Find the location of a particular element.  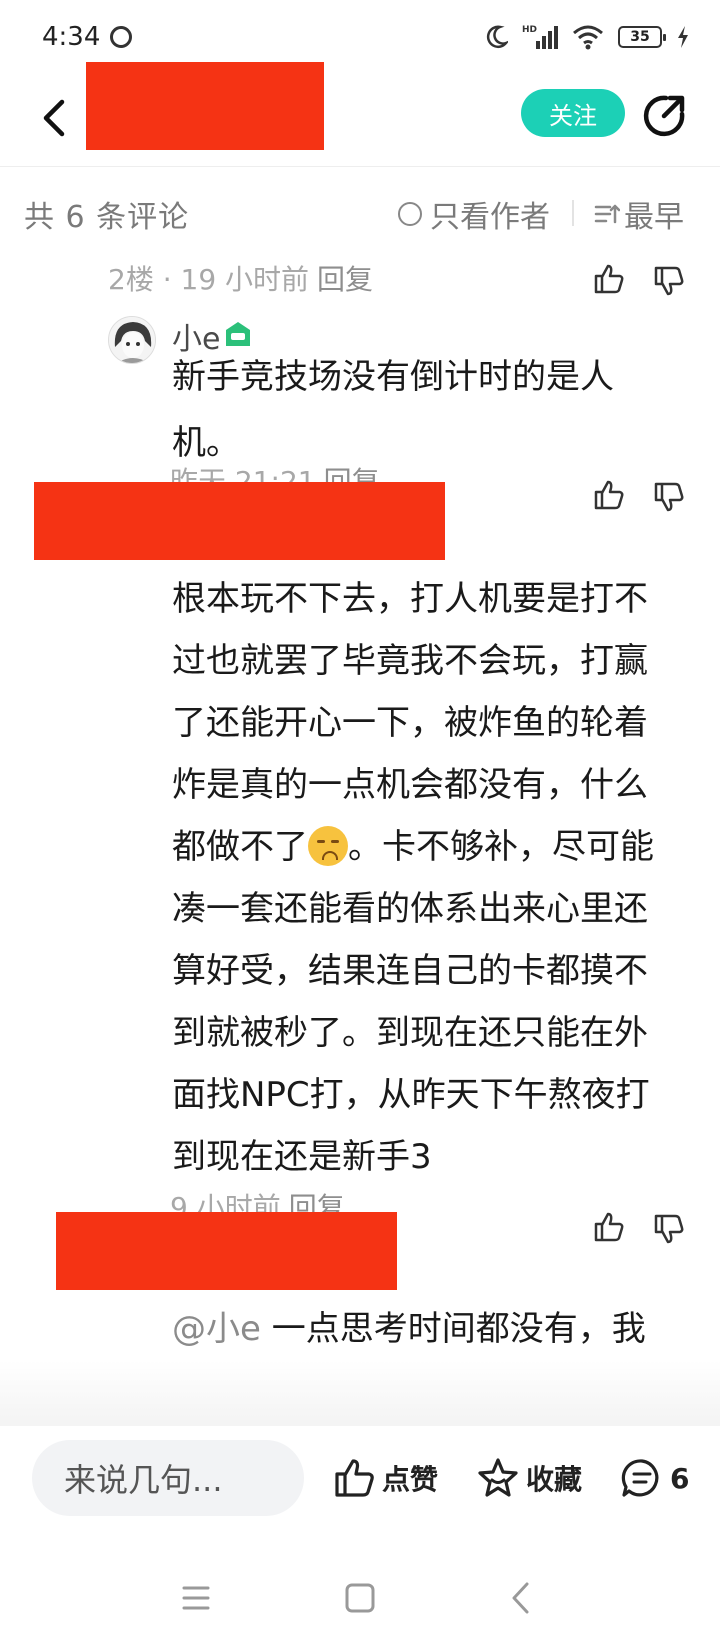

back-arrow-icon is located at coordinates (54, 118).